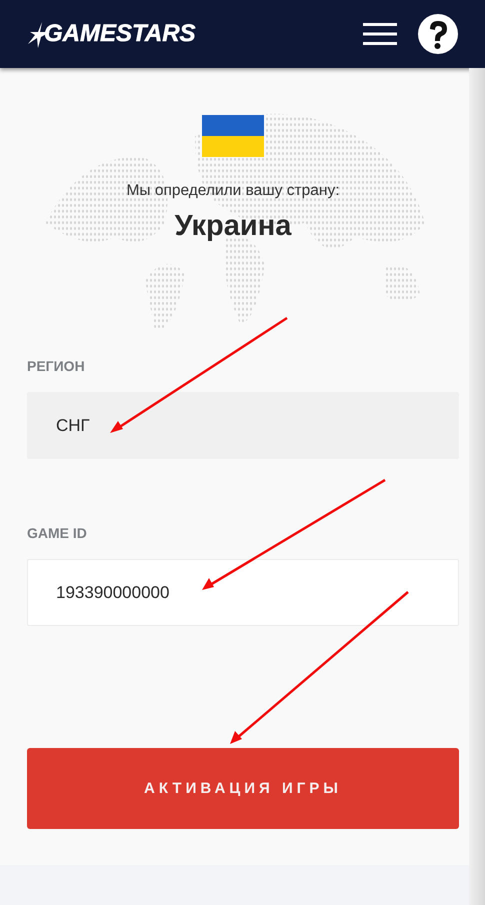 Image resolution: width=485 pixels, height=905 pixels. What do you see at coordinates (233, 226) in the screenshot?
I see `country-name: Украина` at bounding box center [233, 226].